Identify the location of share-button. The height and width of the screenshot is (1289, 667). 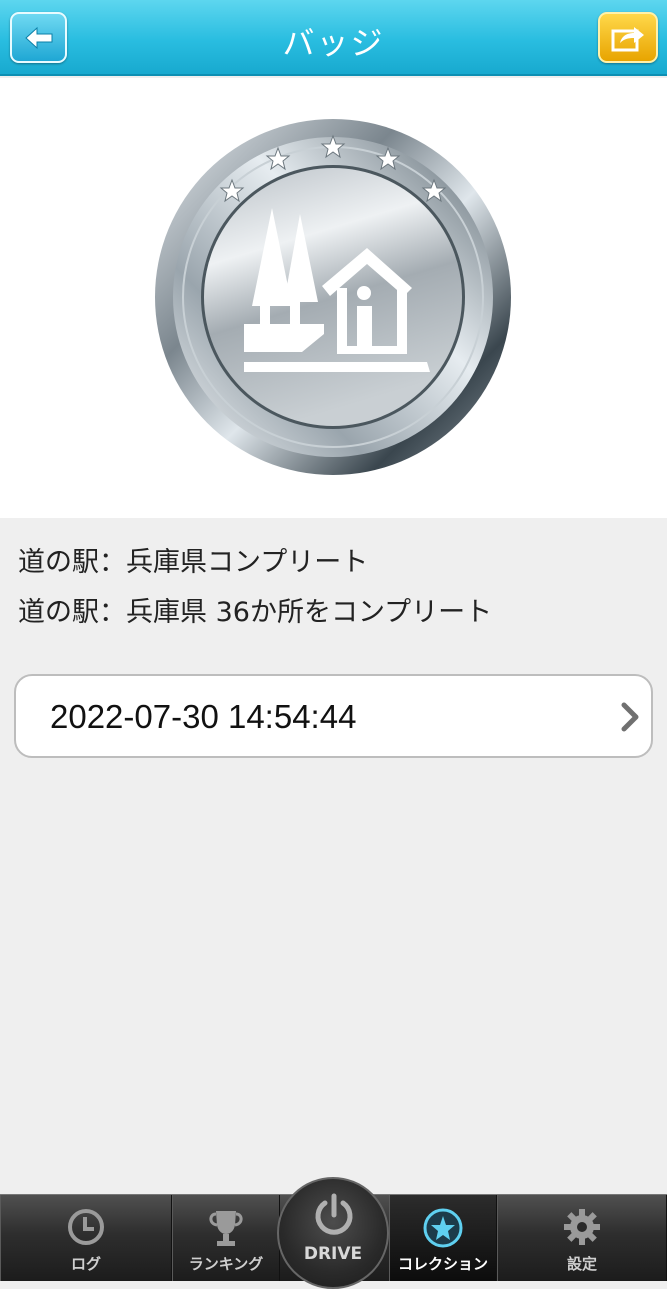
(628, 37).